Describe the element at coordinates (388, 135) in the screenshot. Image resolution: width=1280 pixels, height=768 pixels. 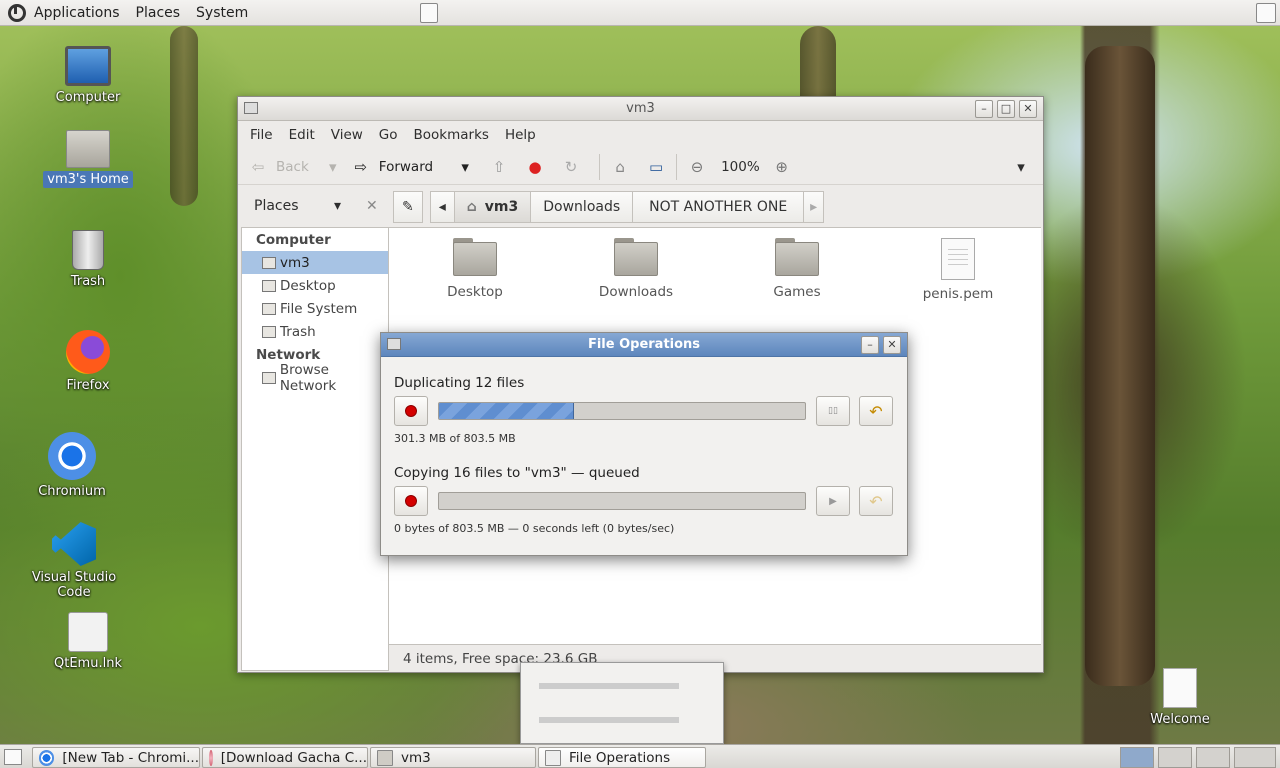
I see `menu-go: Go` at that location.